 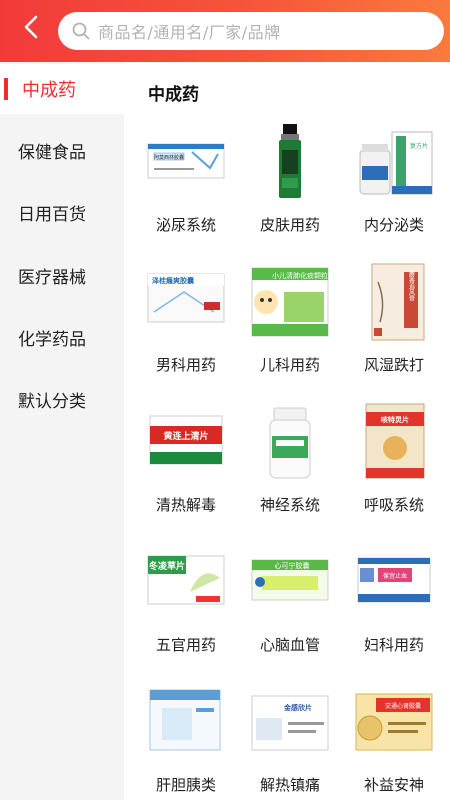 What do you see at coordinates (403, 706) in the screenshot?
I see `svg-text: 交通心肾胶囊` at bounding box center [403, 706].